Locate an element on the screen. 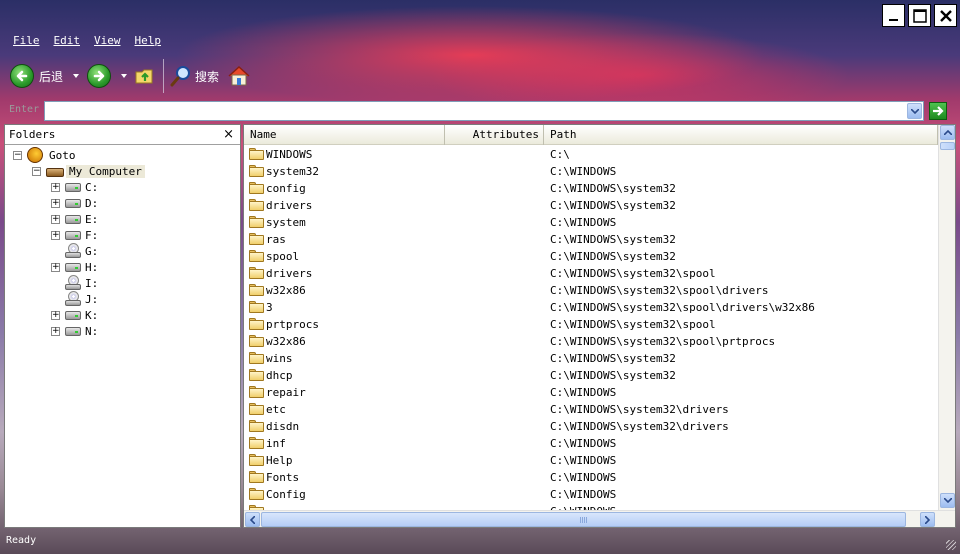 The height and width of the screenshot is (554, 960). tree-node-goto: − Goto is located at coordinates (44, 155).